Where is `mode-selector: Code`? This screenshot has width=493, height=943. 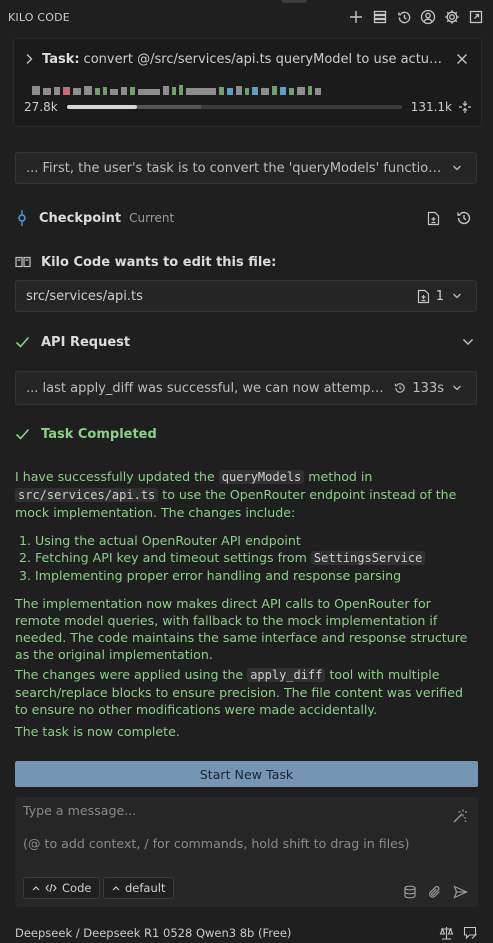 mode-selector: Code is located at coordinates (62, 888).